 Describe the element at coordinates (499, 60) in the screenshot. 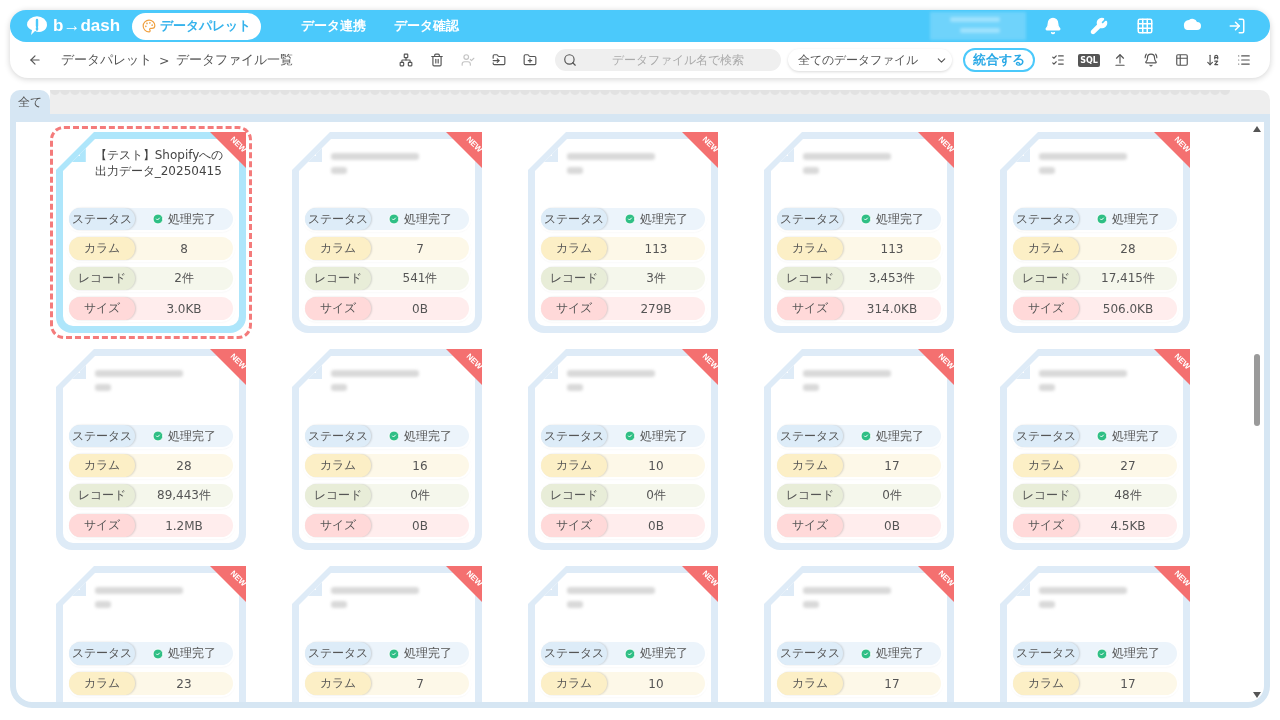

I see `folder-arrow-icon` at that location.